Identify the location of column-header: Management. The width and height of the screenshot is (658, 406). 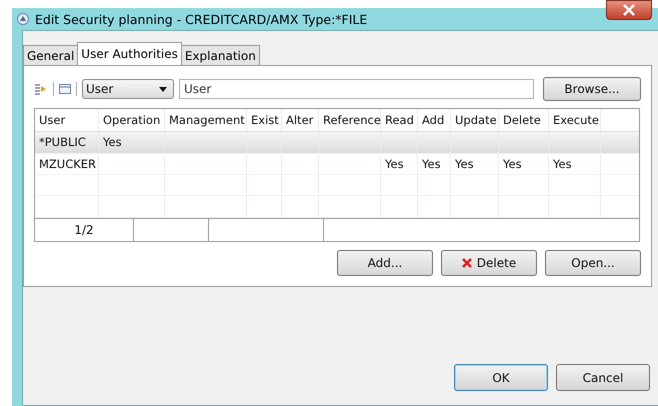
(206, 120).